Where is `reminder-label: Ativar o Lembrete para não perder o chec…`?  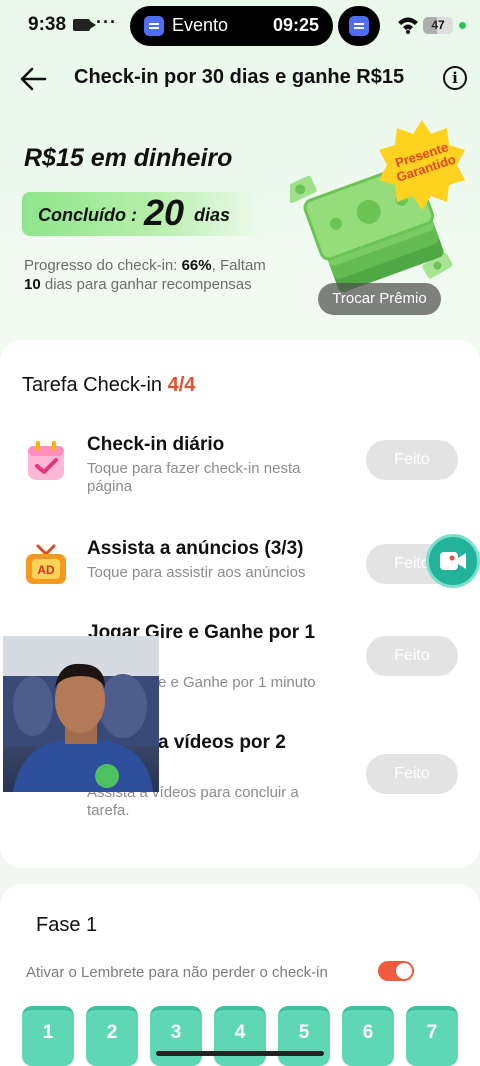
reminder-label: Ativar o Lembrete para não perder o chec… is located at coordinates (177, 972).